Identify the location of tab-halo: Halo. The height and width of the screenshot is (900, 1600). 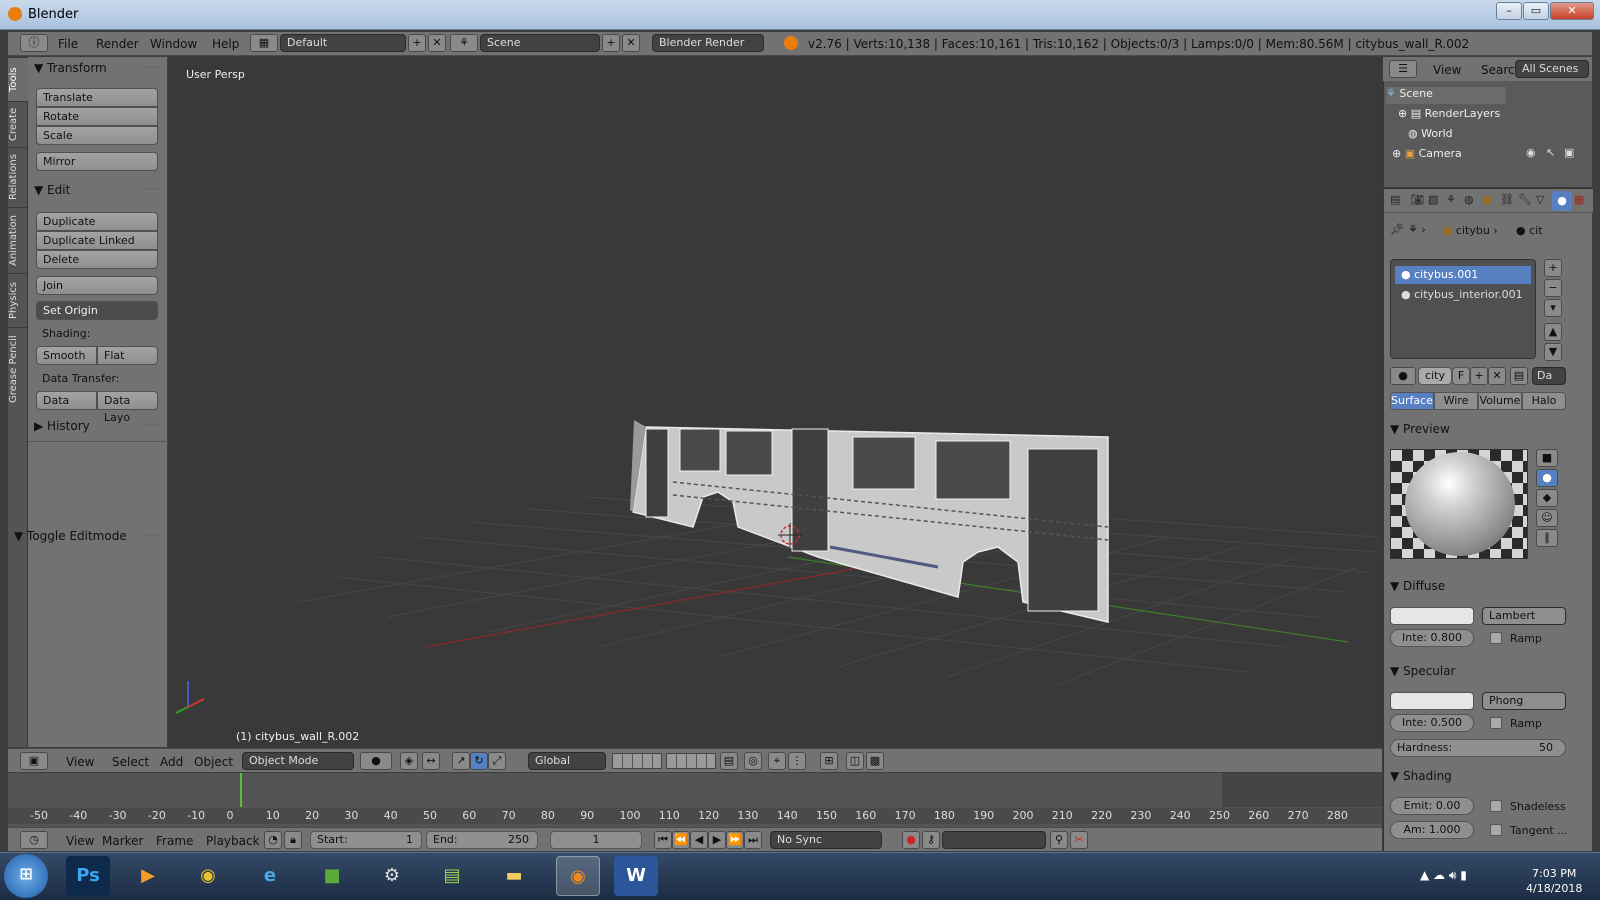
(1544, 401).